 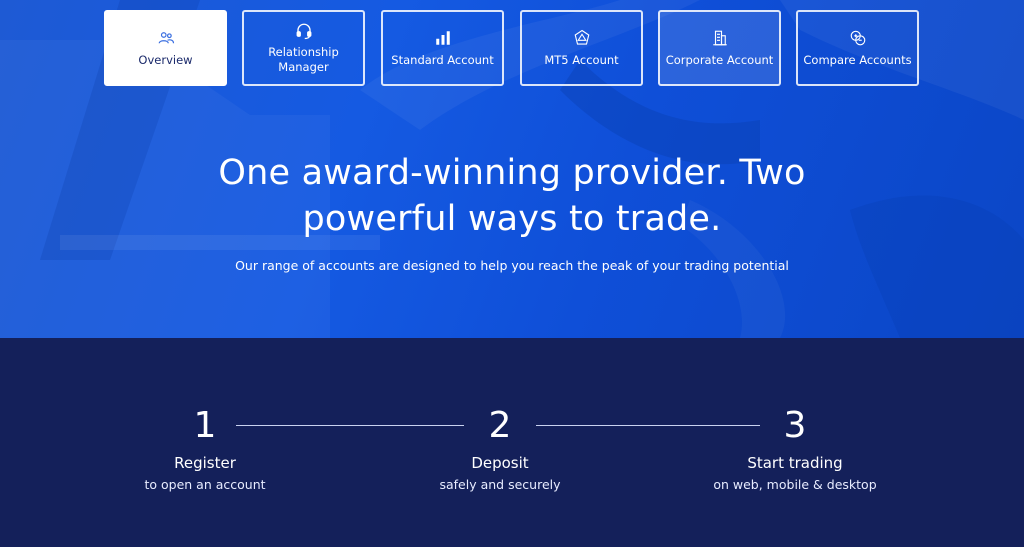 What do you see at coordinates (165, 59) in the screenshot?
I see `tab-label: Overview` at bounding box center [165, 59].